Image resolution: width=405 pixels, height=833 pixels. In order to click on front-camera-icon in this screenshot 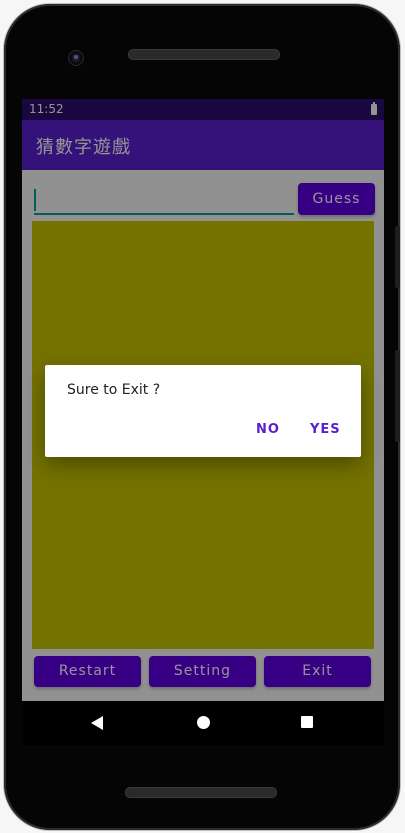, I will do `click(76, 58)`.